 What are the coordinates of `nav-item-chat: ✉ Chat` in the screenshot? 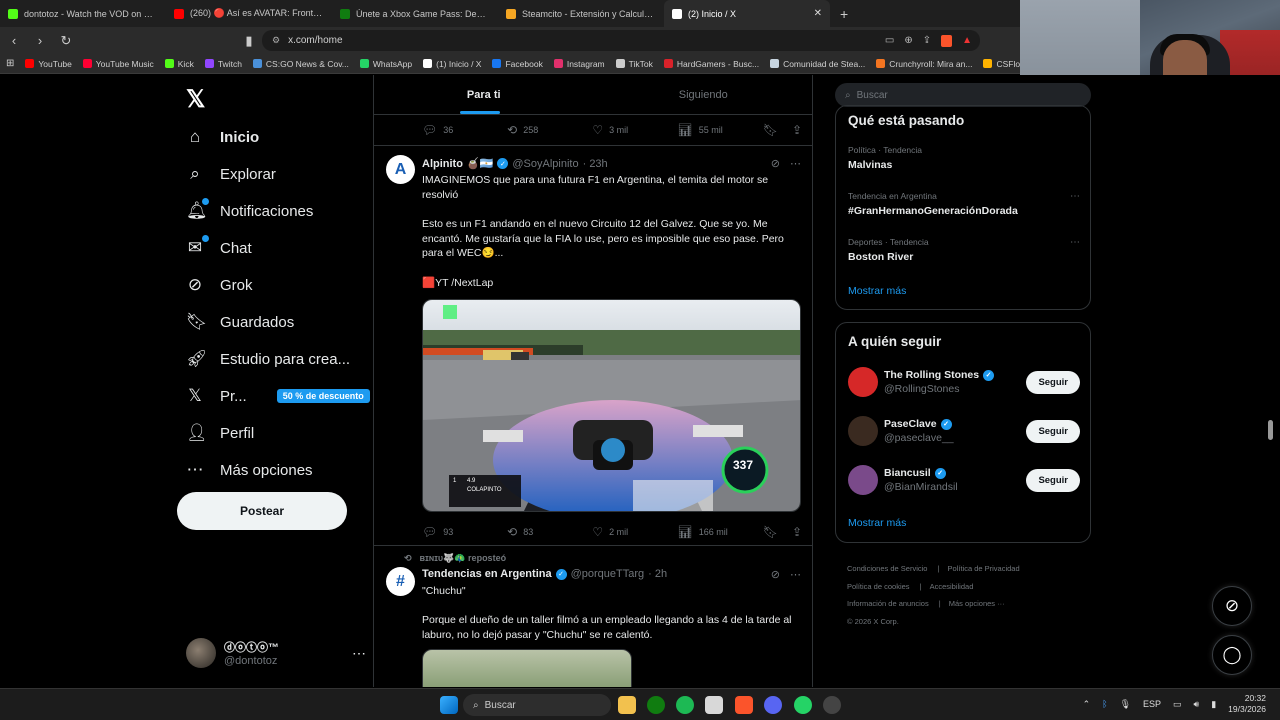 It's located at (219, 246).